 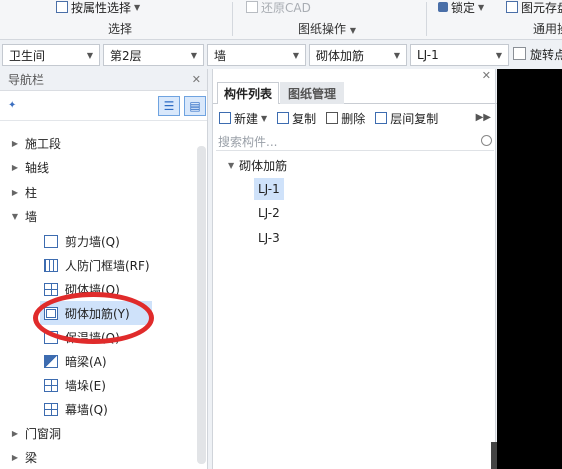 I want to click on tree-item-wall-pier: 墙垛(E), so click(x=75, y=385).